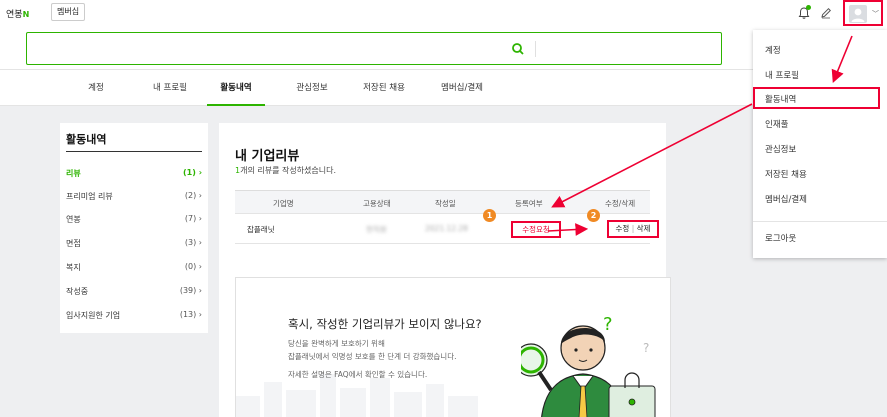 This screenshot has width=887, height=417. What do you see at coordinates (73, 267) in the screenshot?
I see `sidebar-item-label: 복지` at bounding box center [73, 267].